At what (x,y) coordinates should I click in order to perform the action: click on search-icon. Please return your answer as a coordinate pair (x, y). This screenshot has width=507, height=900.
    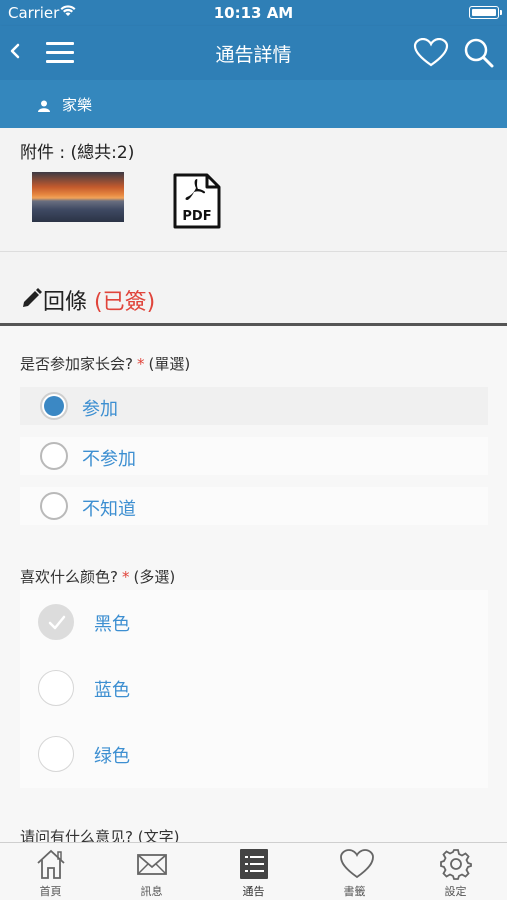
    Looking at the image, I should click on (479, 53).